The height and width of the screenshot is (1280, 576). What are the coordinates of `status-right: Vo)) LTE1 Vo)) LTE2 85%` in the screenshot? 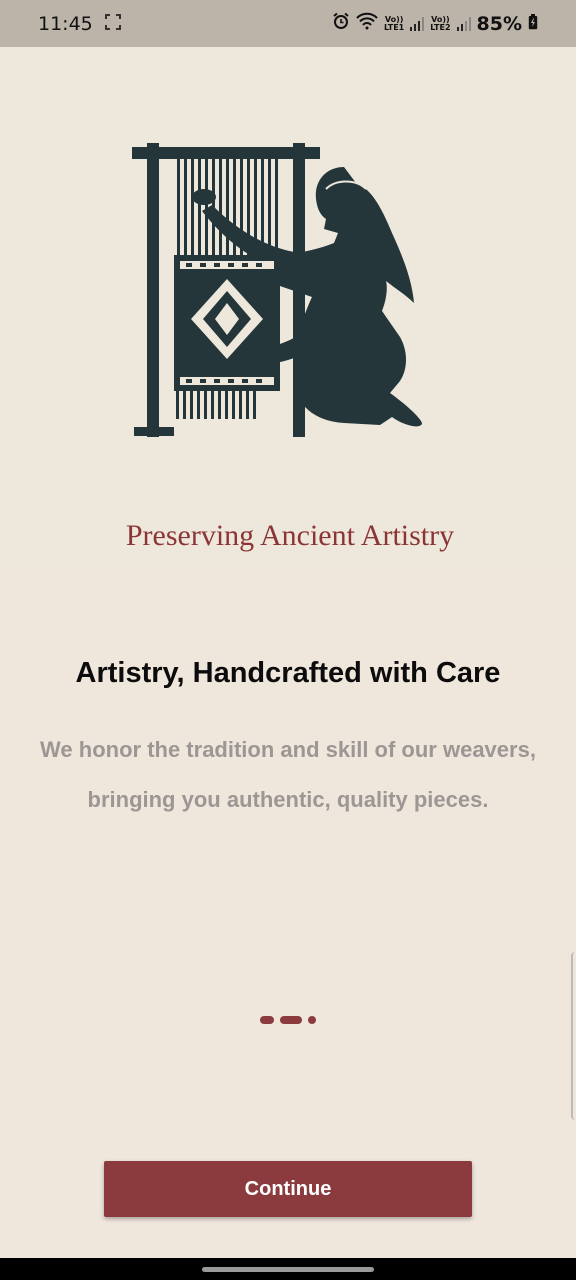 It's located at (435, 23).